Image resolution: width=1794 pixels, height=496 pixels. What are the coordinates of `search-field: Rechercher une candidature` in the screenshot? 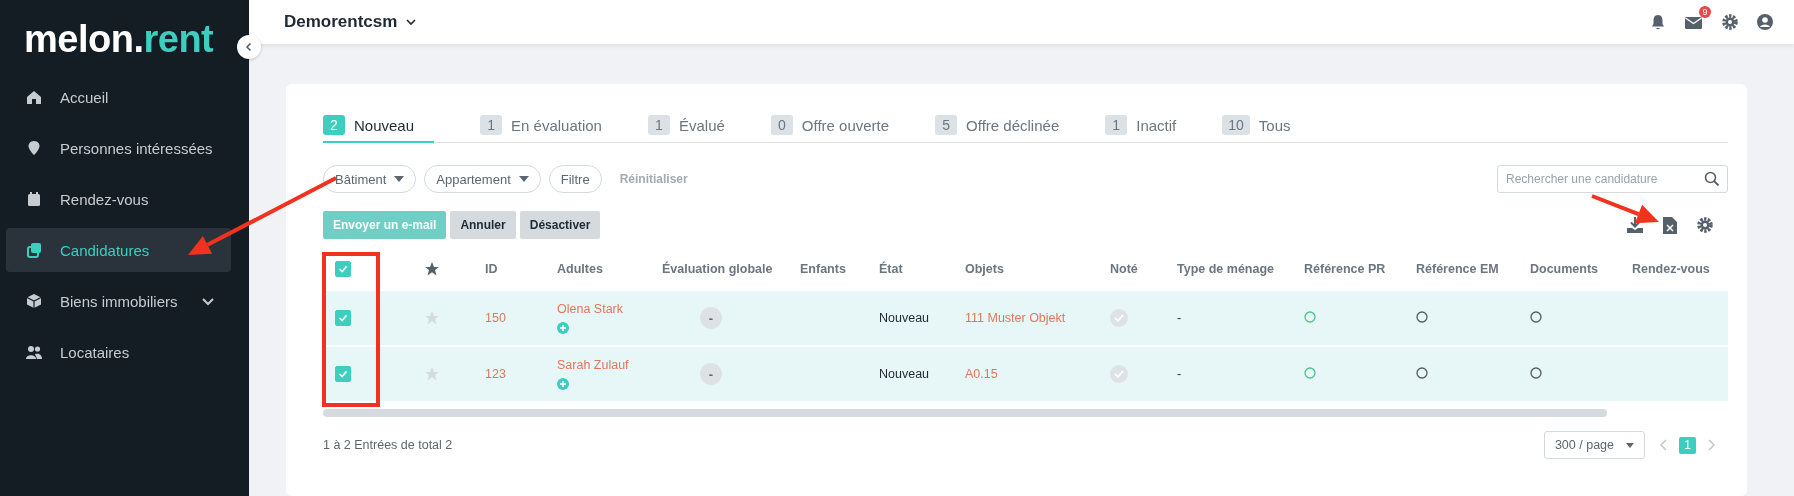 It's located at (1612, 179).